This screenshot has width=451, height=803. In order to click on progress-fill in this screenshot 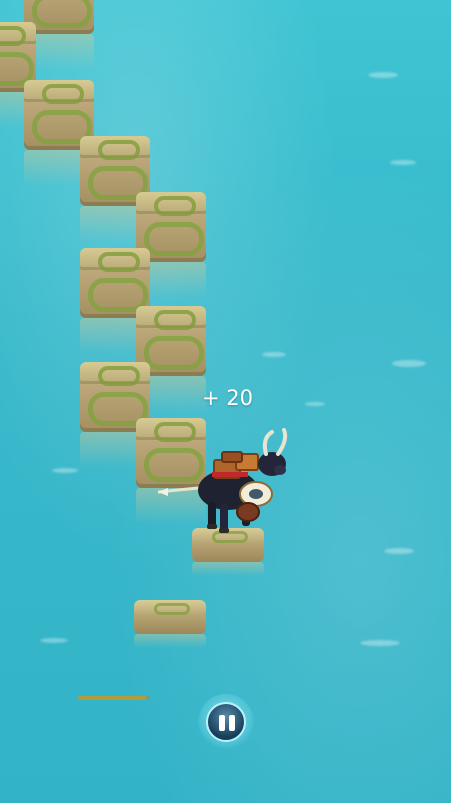, I will do `click(112, 698)`.